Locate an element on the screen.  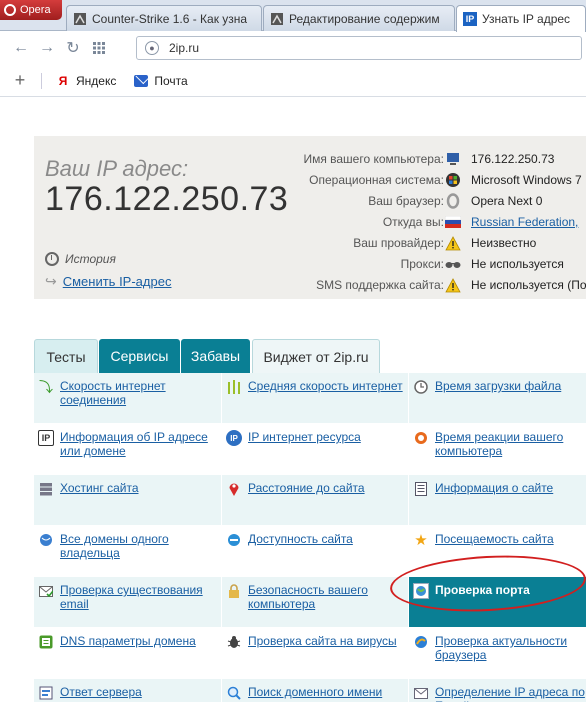
clock-icon is located at coordinates (421, 387).